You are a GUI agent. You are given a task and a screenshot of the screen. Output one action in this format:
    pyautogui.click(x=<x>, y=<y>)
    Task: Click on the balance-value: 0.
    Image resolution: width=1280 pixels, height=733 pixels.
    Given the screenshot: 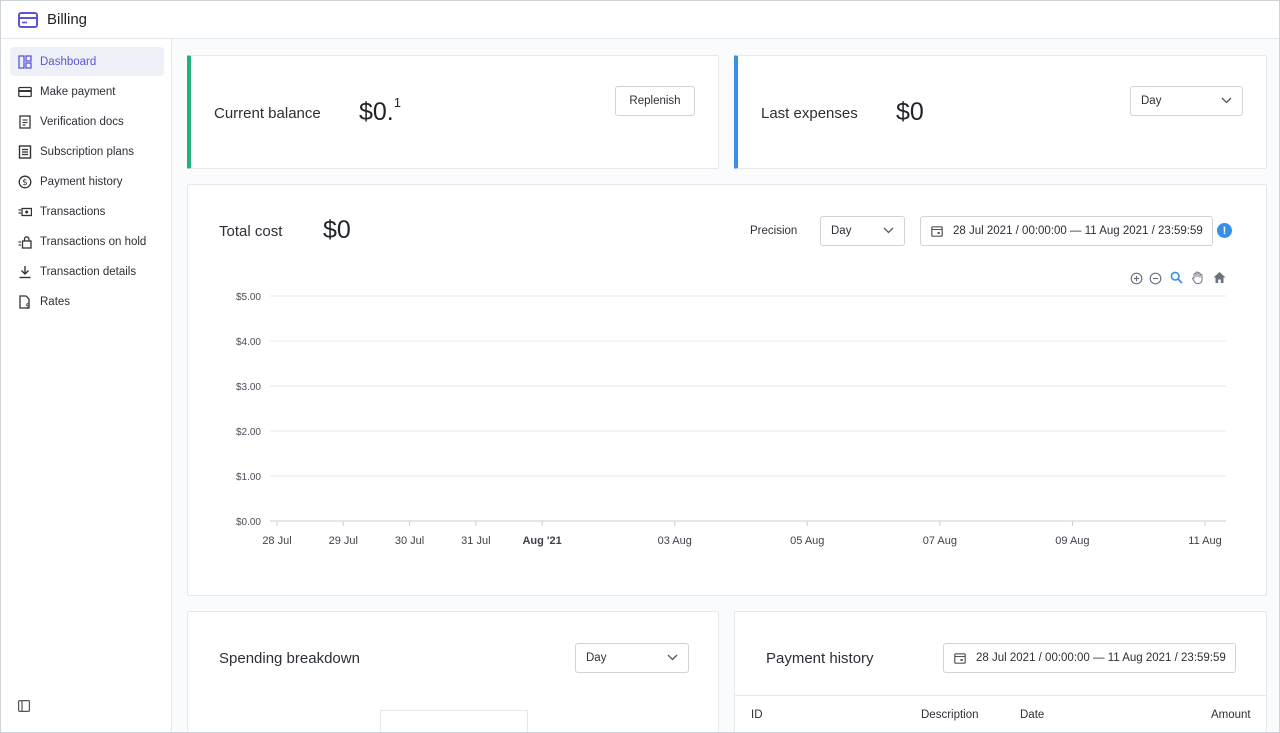 What is the action you would take?
    pyautogui.click(x=383, y=112)
    